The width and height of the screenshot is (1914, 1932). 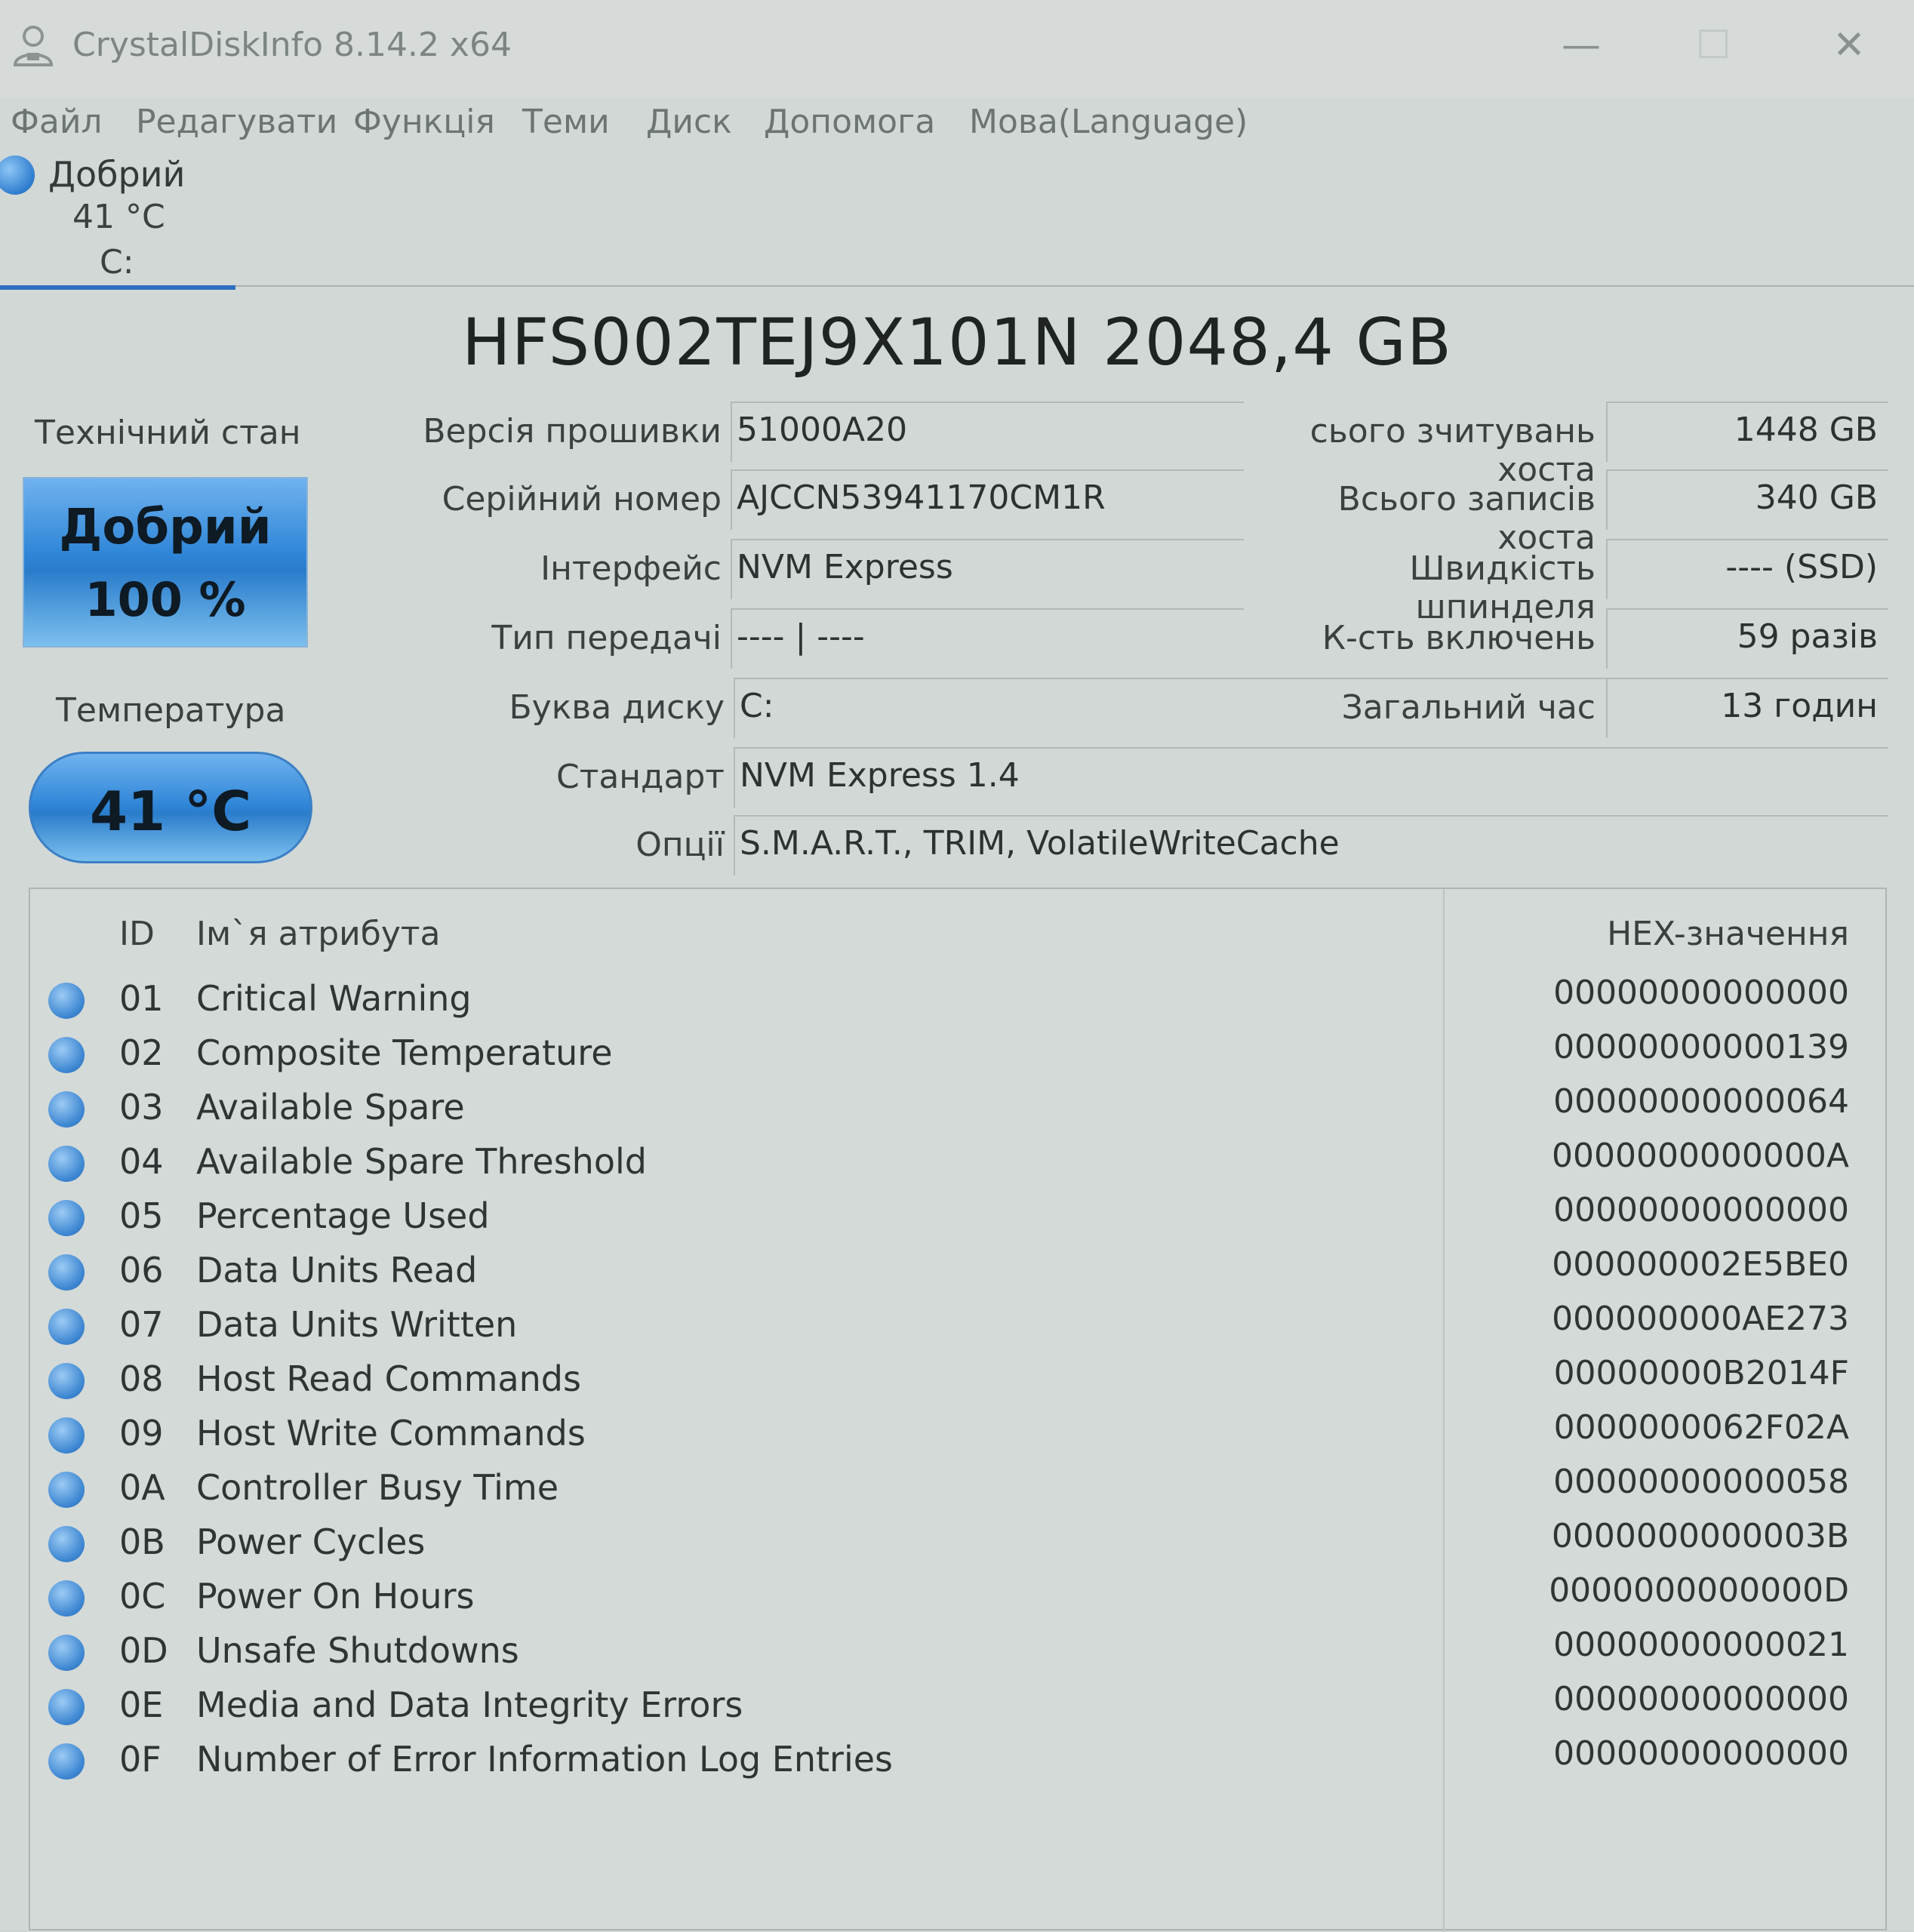 What do you see at coordinates (388, 1378) in the screenshot?
I see `attribute-name: Host Read Commands` at bounding box center [388, 1378].